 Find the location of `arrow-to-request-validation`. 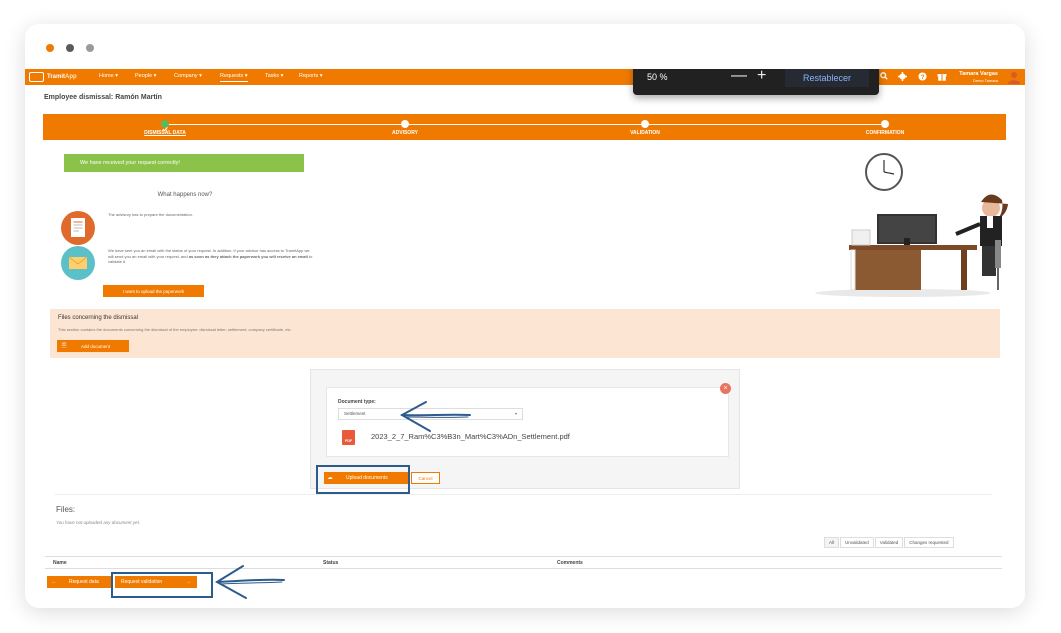

arrow-to-request-validation is located at coordinates (250, 582).